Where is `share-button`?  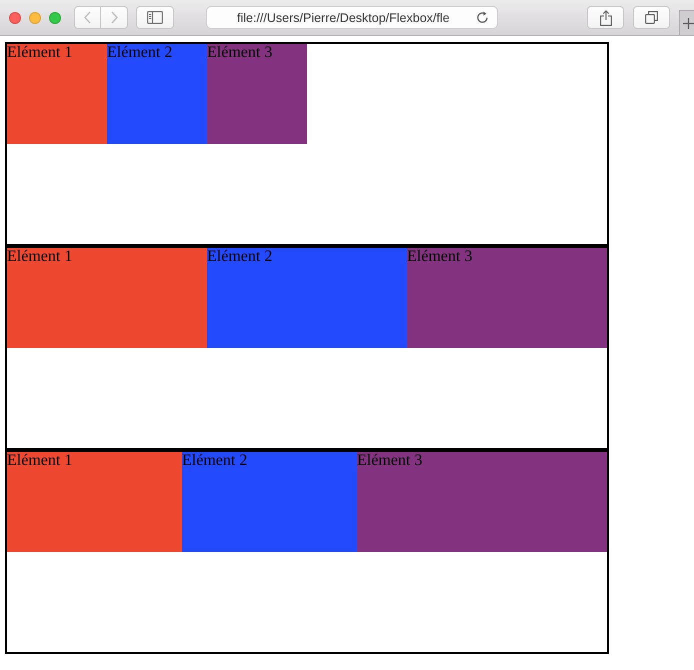 share-button is located at coordinates (605, 17).